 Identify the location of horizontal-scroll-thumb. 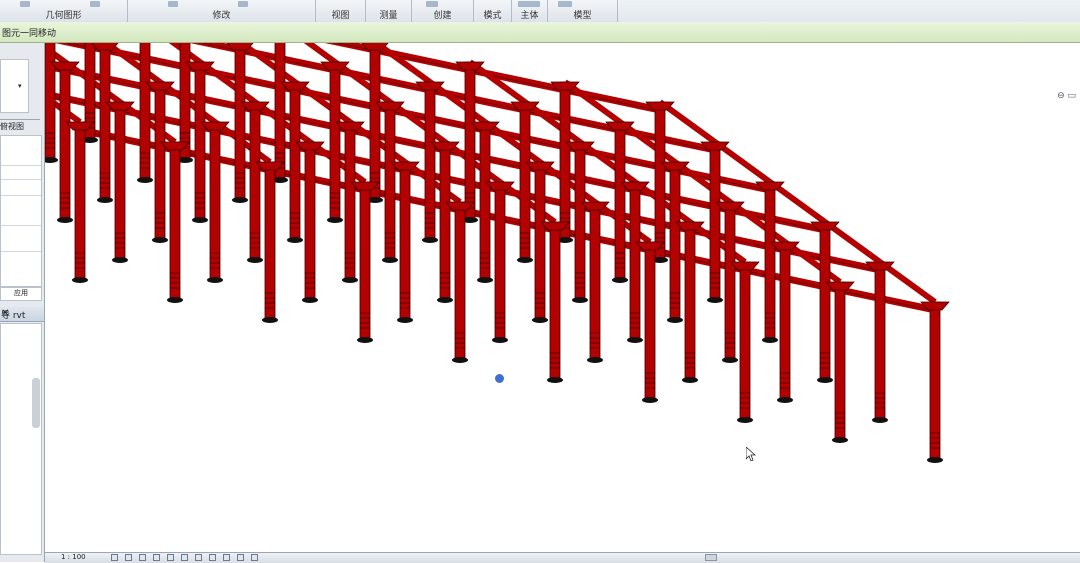
(711, 557).